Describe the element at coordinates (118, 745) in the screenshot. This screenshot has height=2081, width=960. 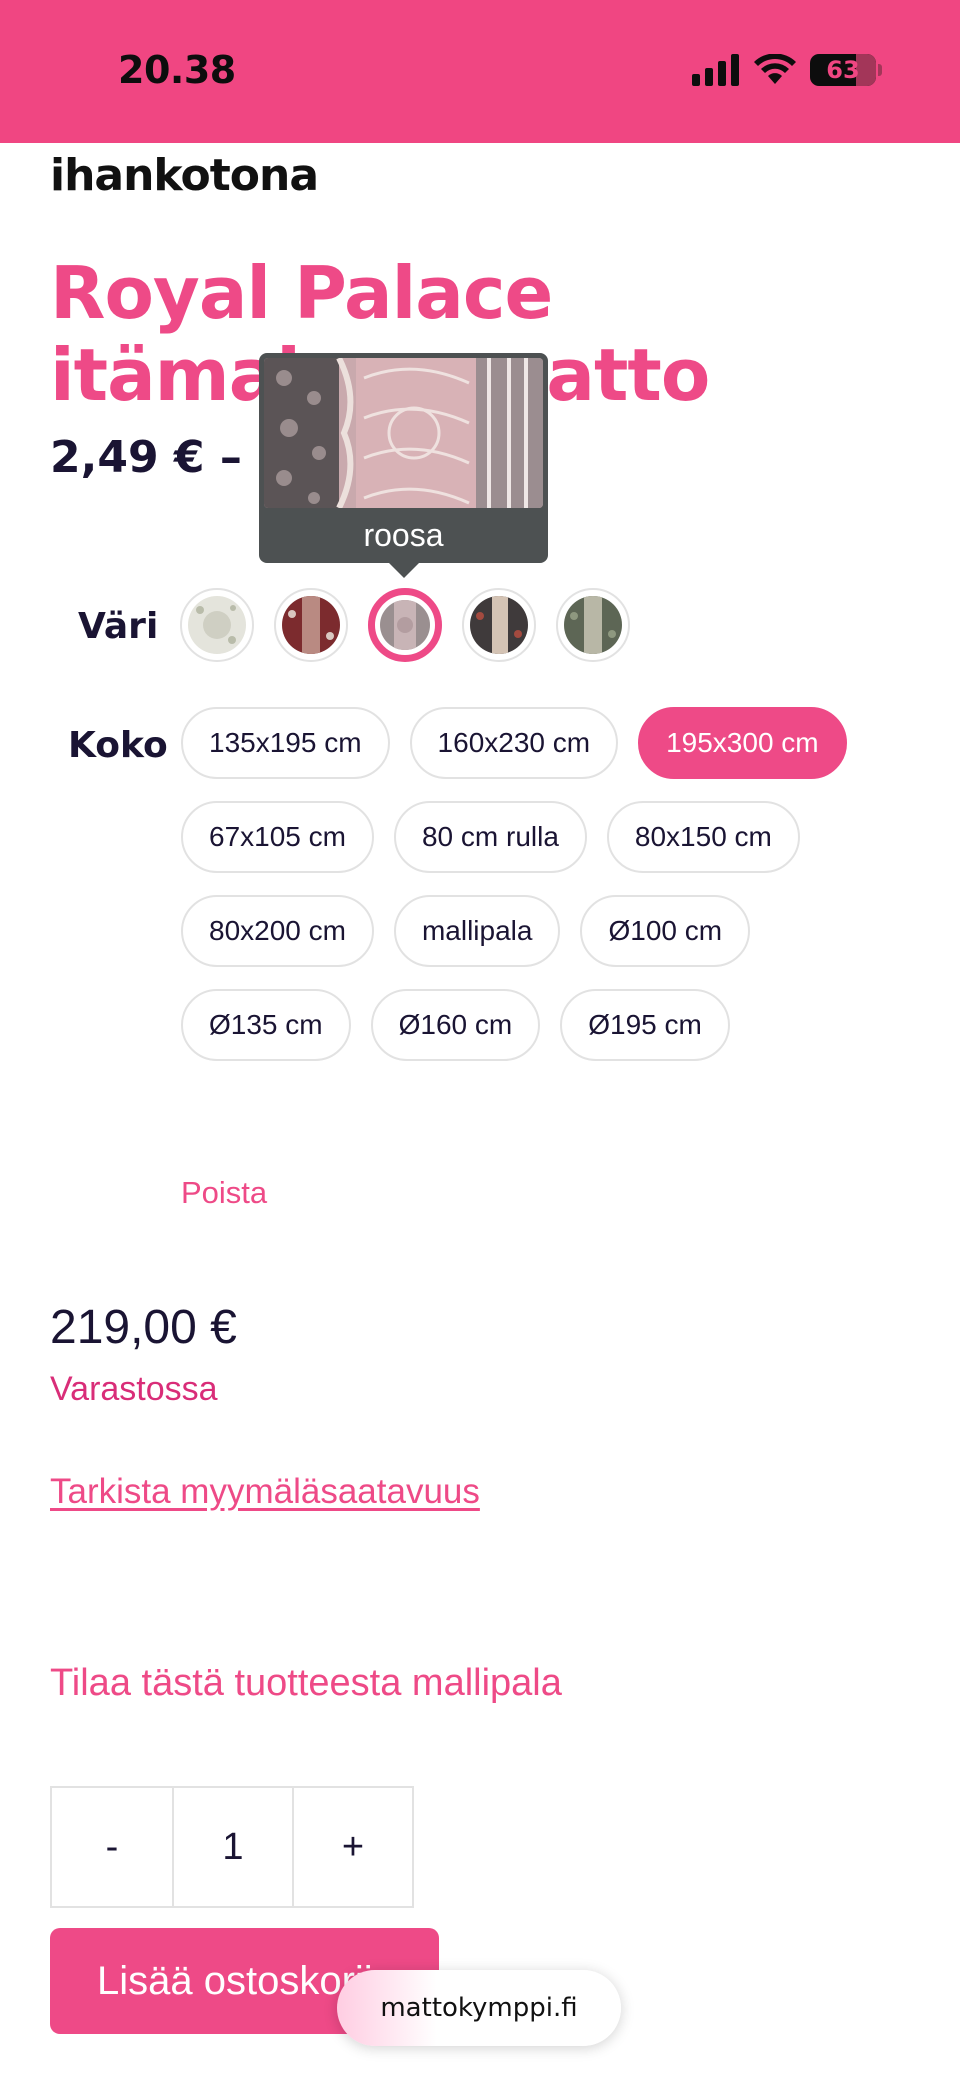
I see `size-label: Koko` at that location.